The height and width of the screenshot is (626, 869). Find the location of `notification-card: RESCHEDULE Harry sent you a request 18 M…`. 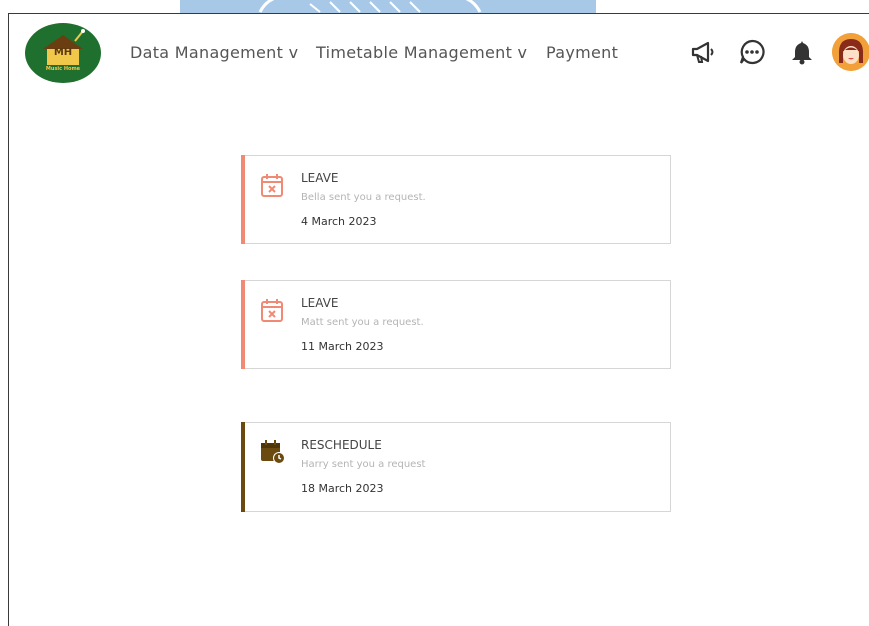

notification-card: RESCHEDULE Harry sent you a request 18 M… is located at coordinates (456, 467).